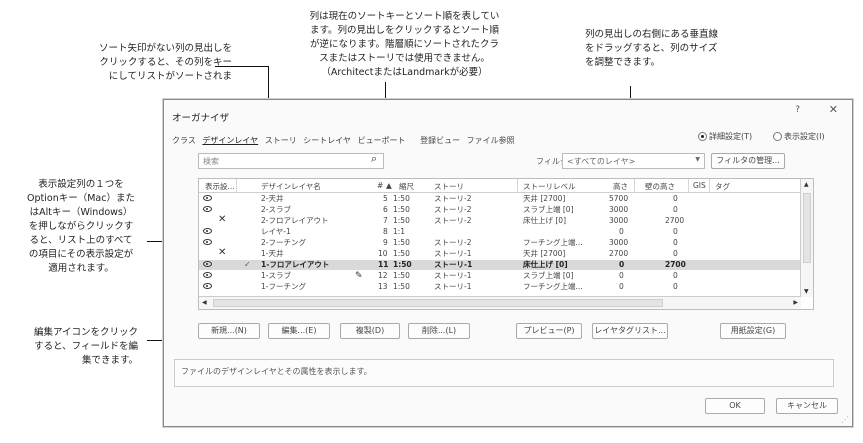 The image size is (863, 443). What do you see at coordinates (660, 186) in the screenshot?
I see `col-header-wall-height: 壁の高さ` at bounding box center [660, 186].